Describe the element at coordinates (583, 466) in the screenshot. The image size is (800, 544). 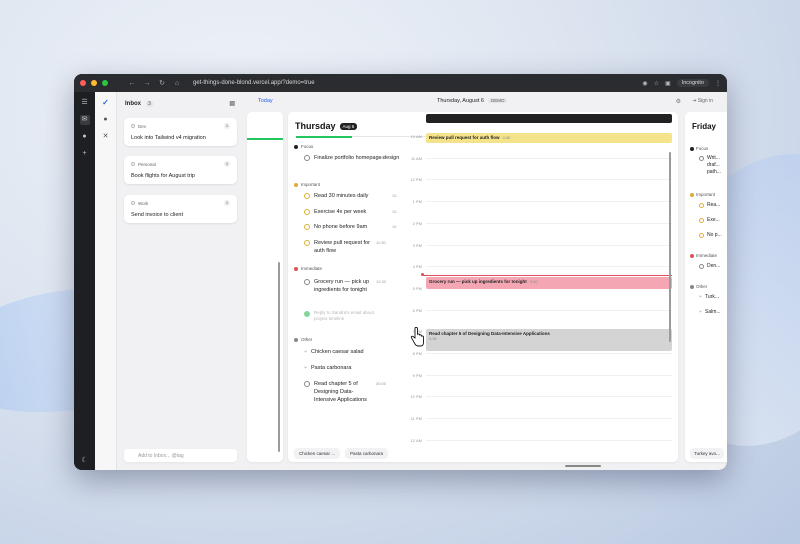
I see `resize-handle` at that location.